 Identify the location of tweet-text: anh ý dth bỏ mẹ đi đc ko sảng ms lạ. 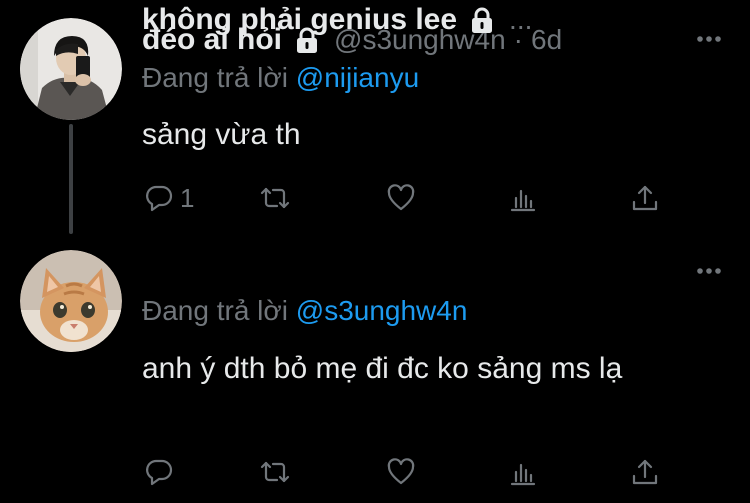
(382, 368).